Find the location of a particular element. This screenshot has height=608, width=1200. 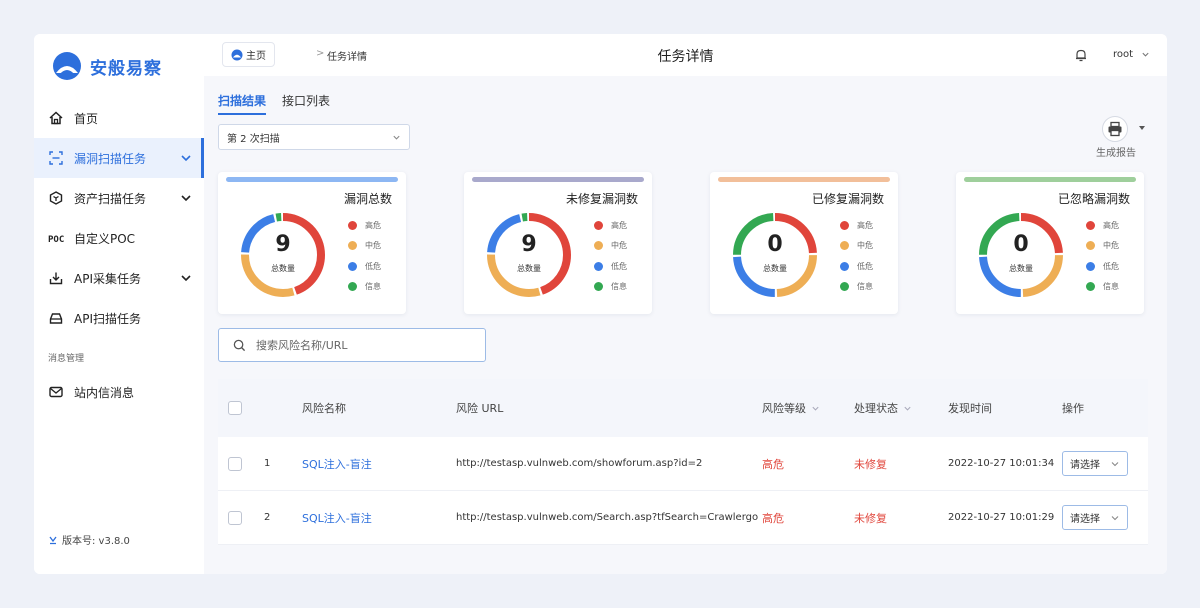

home-icon is located at coordinates (56, 118).